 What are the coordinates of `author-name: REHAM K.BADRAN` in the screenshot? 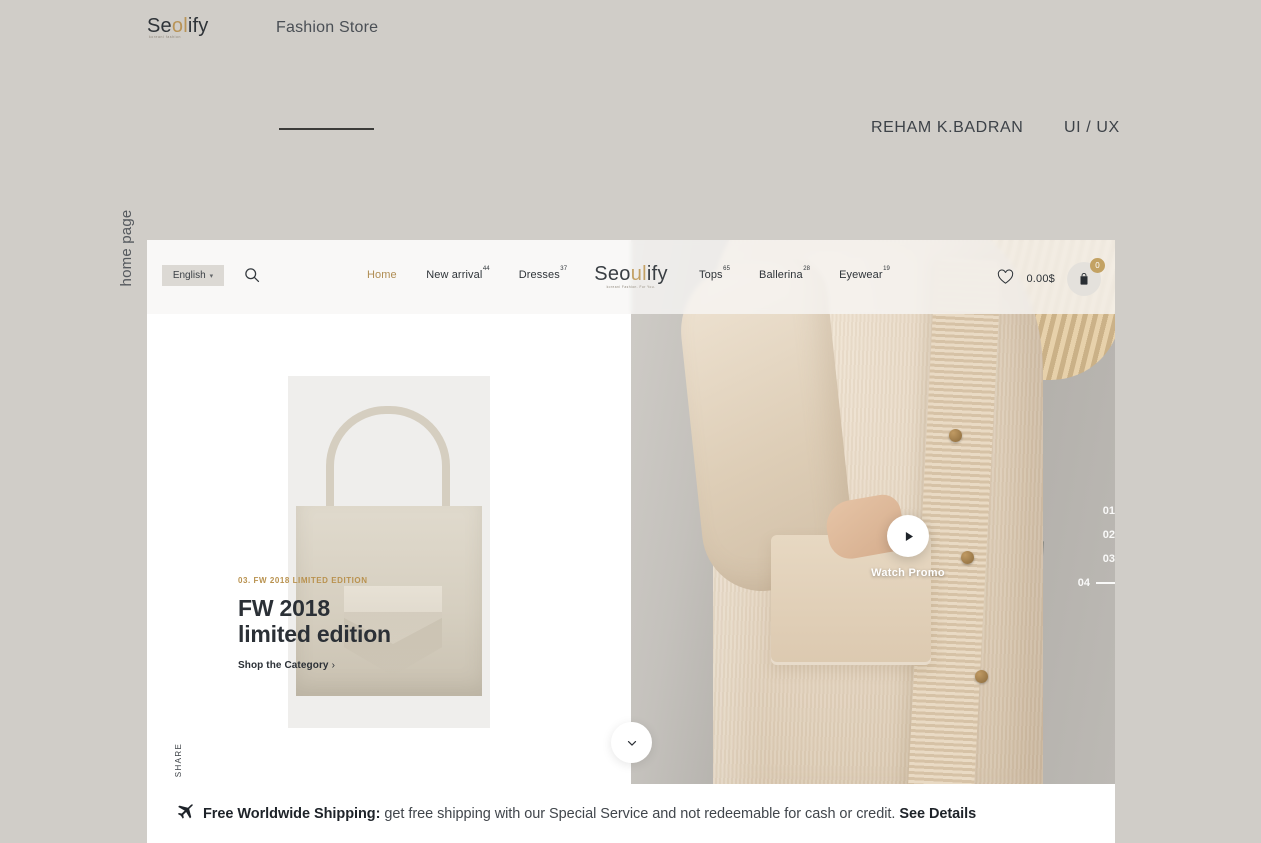 It's located at (947, 127).